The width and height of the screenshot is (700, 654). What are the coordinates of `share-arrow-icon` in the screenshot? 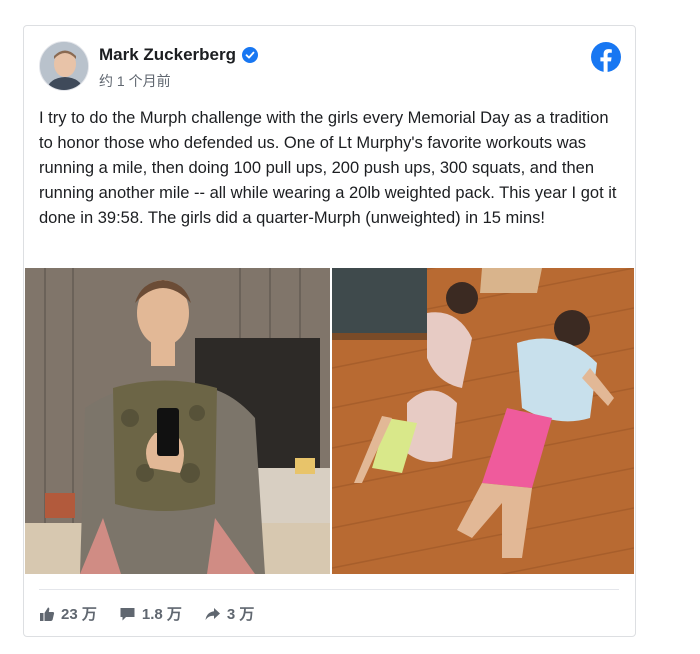 It's located at (212, 613).